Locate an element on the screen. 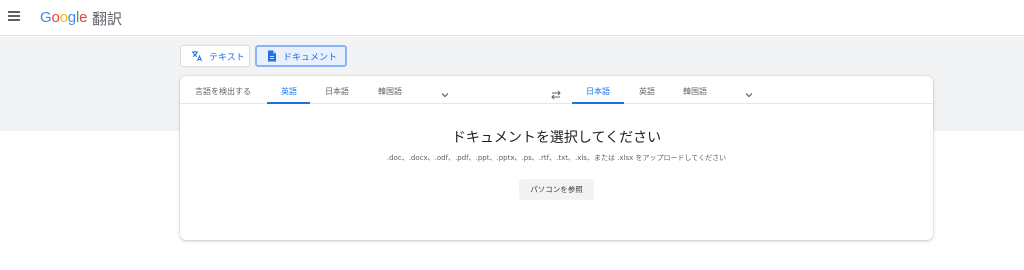 The width and height of the screenshot is (1024, 270). document-mode-button: ドキュメント is located at coordinates (301, 56).